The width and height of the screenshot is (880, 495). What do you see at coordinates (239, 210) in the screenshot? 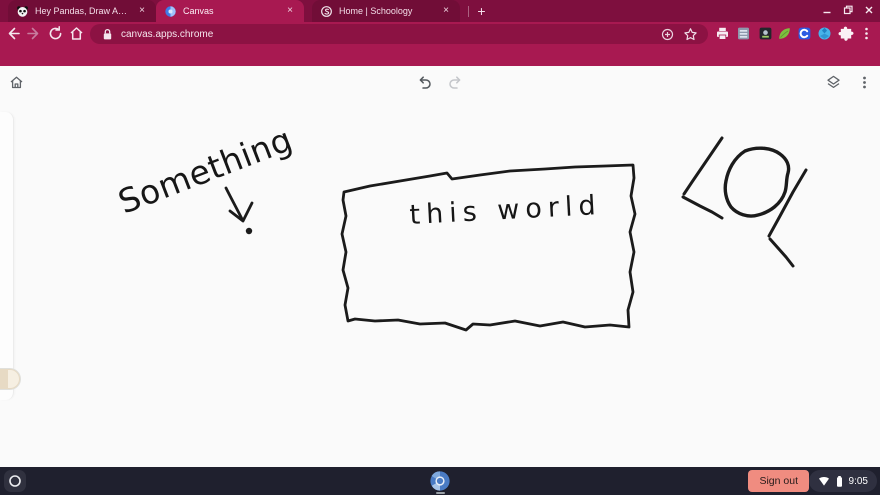
I see `doodle-arrow` at bounding box center [239, 210].